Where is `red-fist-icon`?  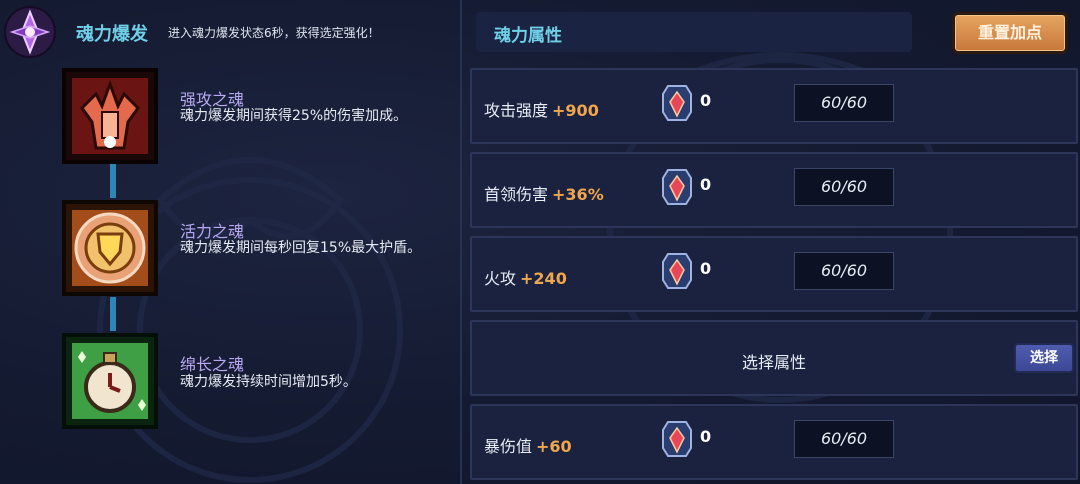 red-fist-icon is located at coordinates (110, 116).